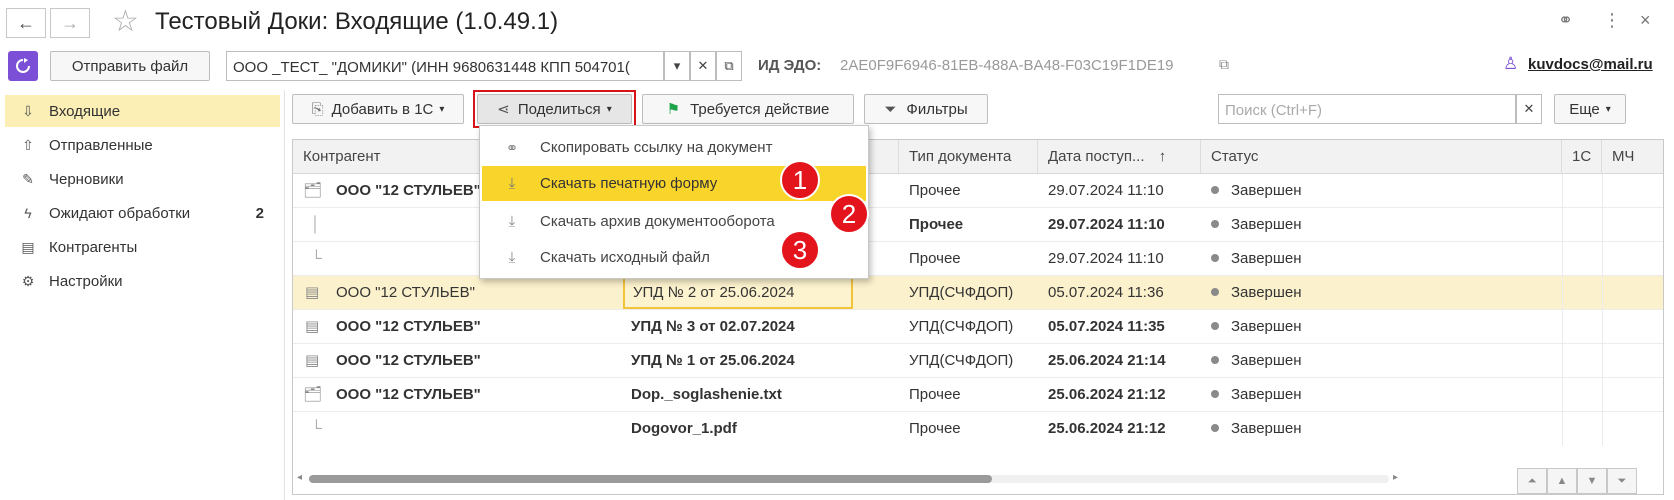 The height and width of the screenshot is (500, 1674). I want to click on user-icon: ♙, so click(1511, 63).